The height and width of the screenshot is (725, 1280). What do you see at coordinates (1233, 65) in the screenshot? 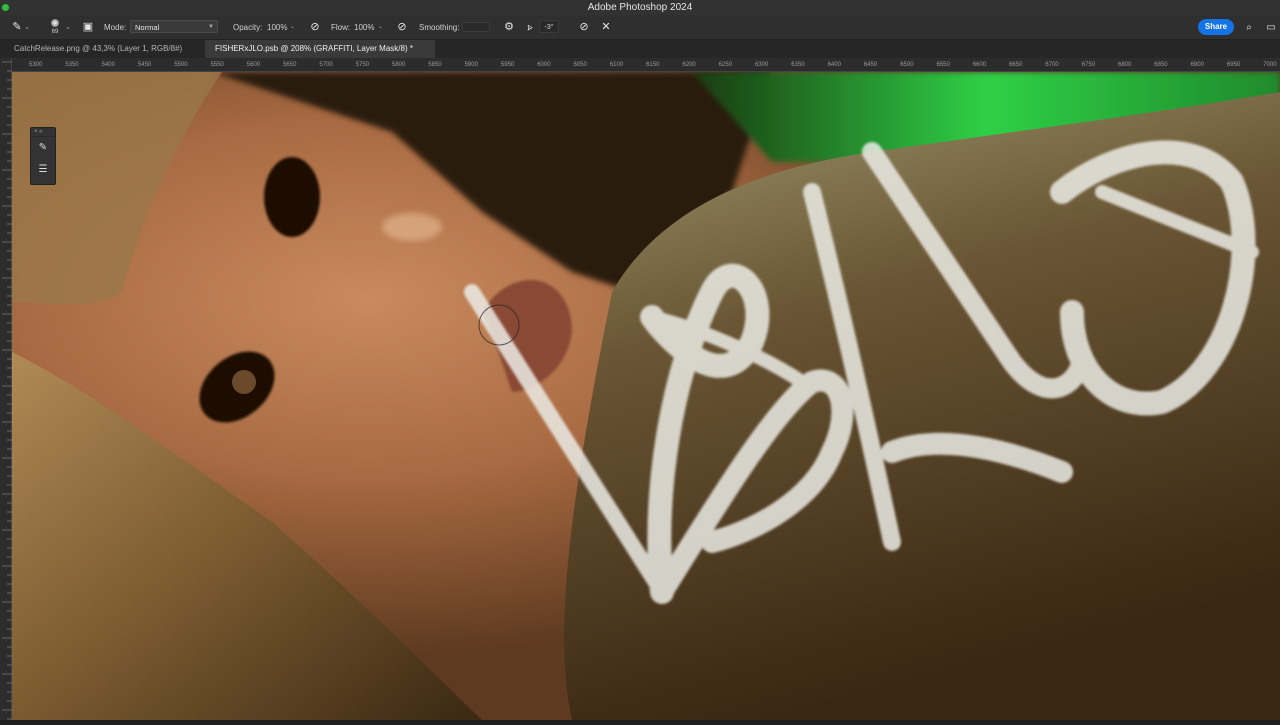
I see `ruler-tick-label: 6950` at bounding box center [1233, 65].